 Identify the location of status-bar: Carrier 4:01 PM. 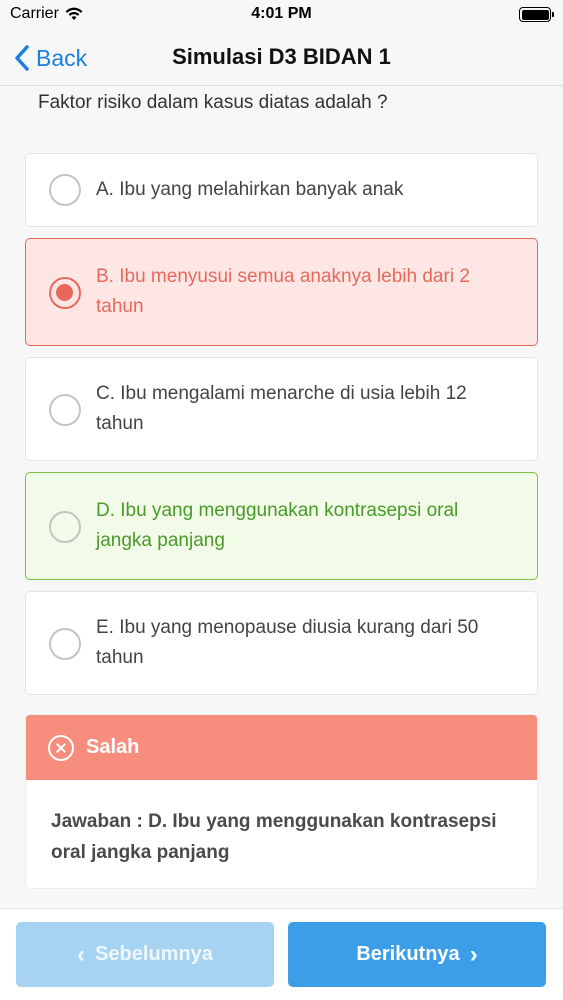
(281, 15).